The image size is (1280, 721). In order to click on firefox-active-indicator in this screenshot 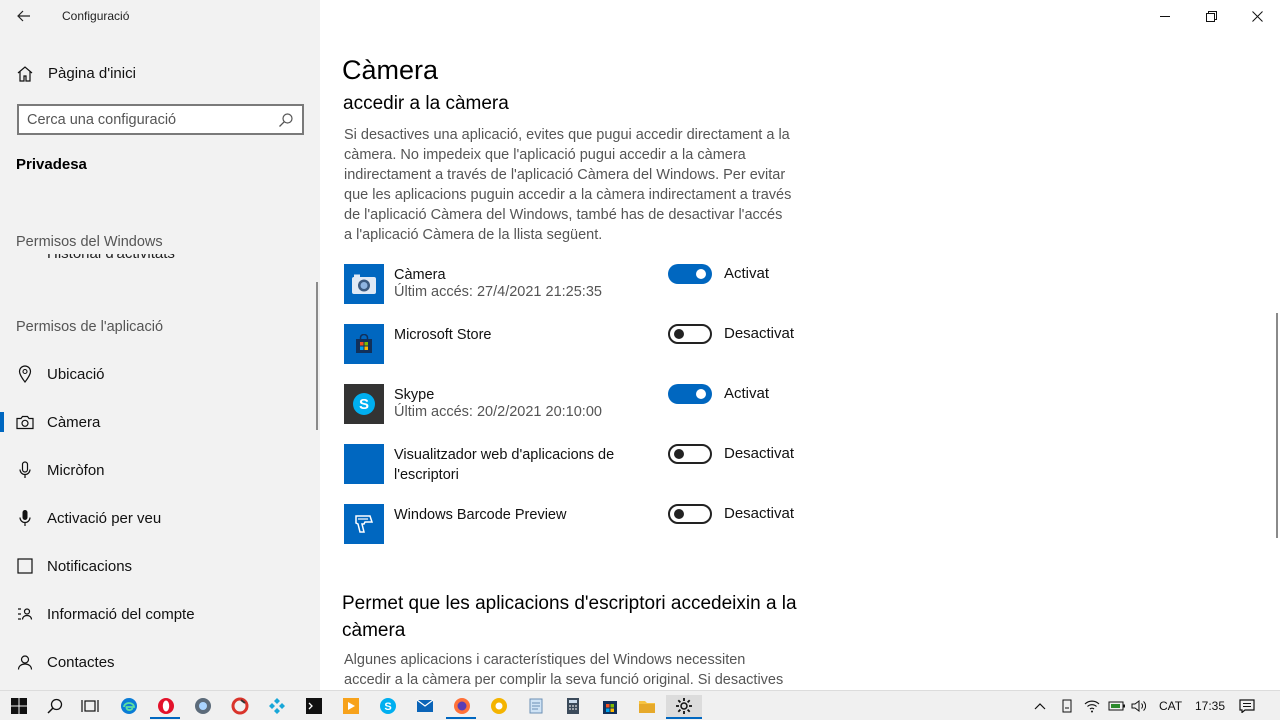, I will do `click(461, 718)`.